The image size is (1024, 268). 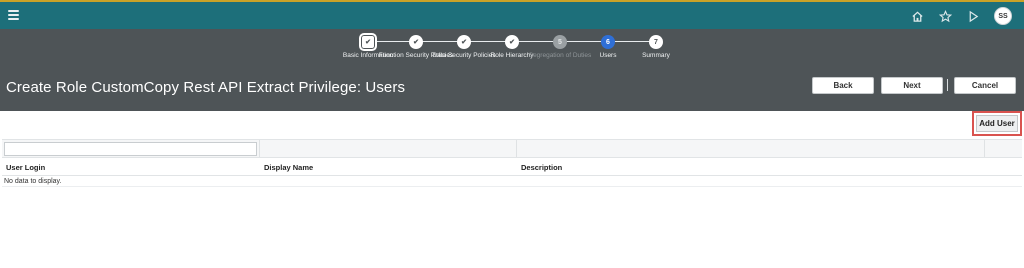 What do you see at coordinates (1003, 148) in the screenshot?
I see `filter-cell-end` at bounding box center [1003, 148].